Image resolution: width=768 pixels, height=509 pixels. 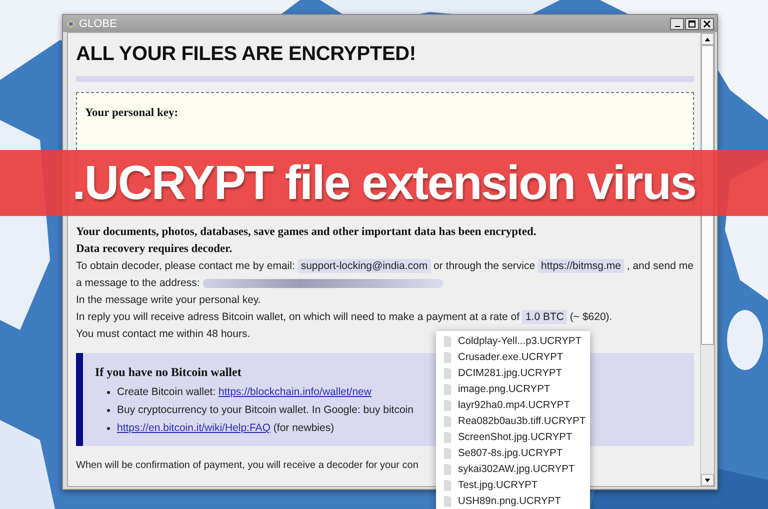 I want to click on file-item: USH89n.png.UCRYPT, so click(x=513, y=501).